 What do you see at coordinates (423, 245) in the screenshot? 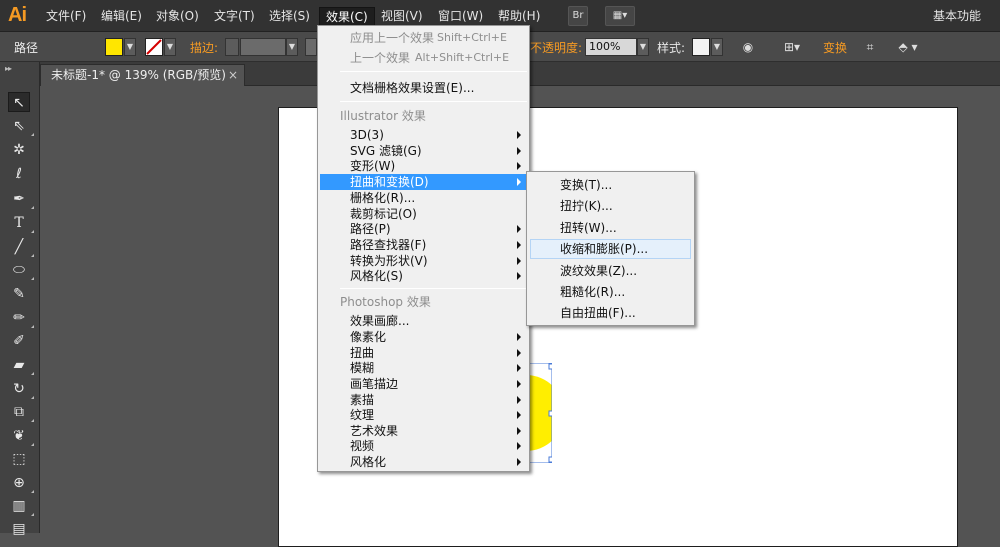
I see `effect-pathfinder-item: 路径查找器(F)` at bounding box center [423, 245].